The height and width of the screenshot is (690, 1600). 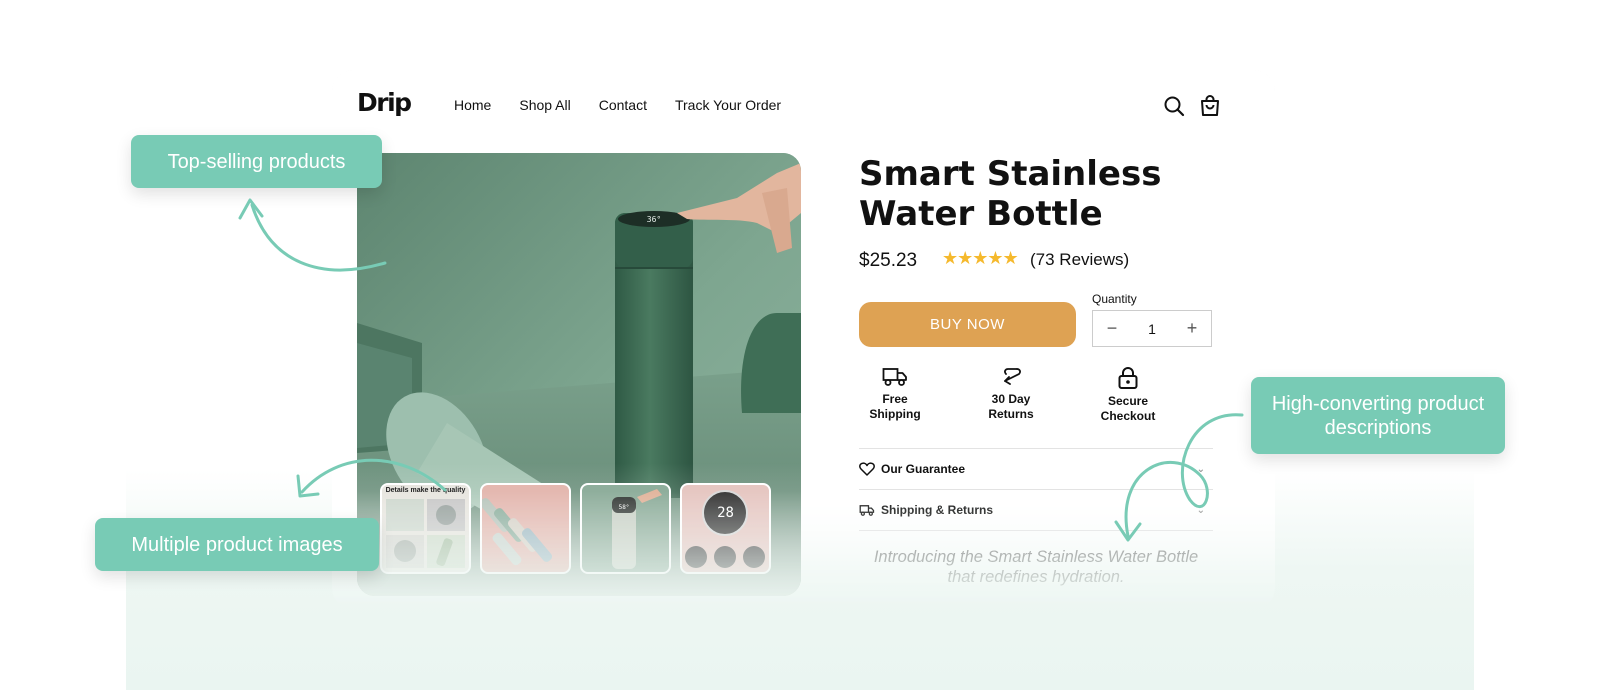 I want to click on reviews-link: (73 Reviews), so click(x=1079, y=260).